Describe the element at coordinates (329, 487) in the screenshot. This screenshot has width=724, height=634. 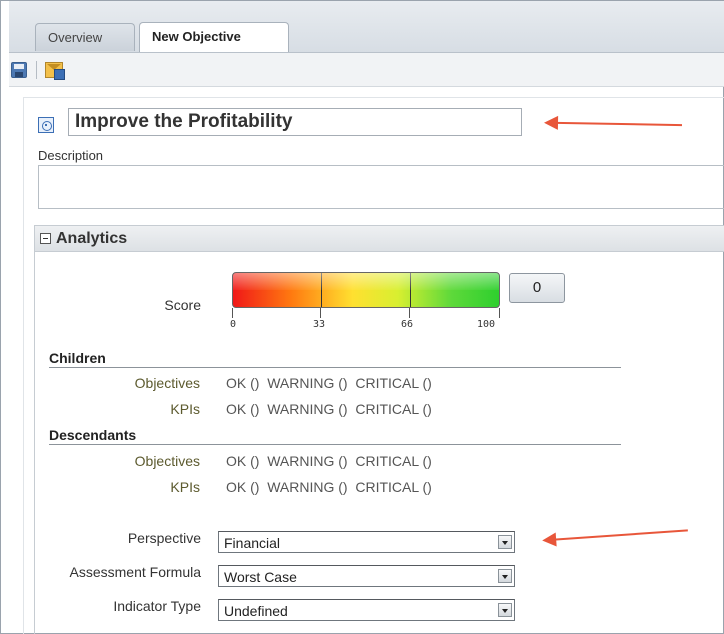
I see `descendants-kpis-status: OK () WARNING () CRITICAL ()` at that location.